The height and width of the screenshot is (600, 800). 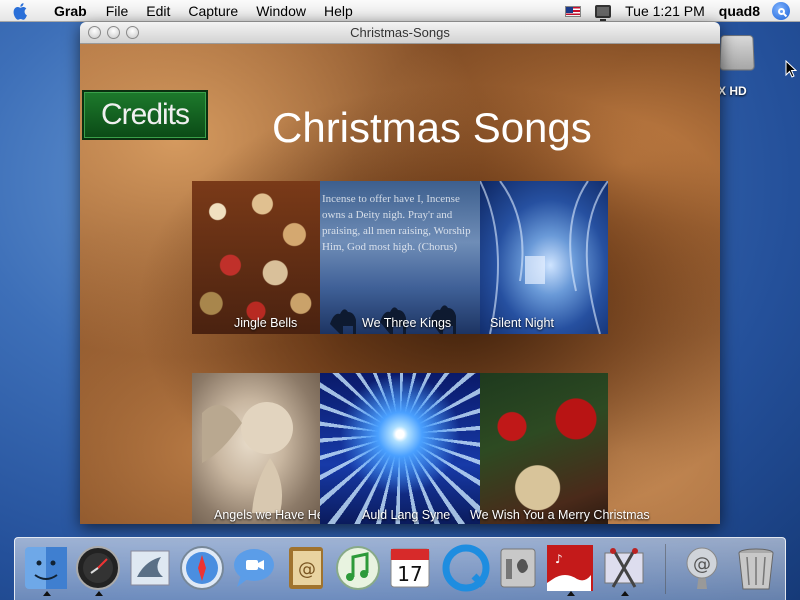 What do you see at coordinates (406, 515) in the screenshot?
I see `song-label: Auld Lang Syne` at bounding box center [406, 515].